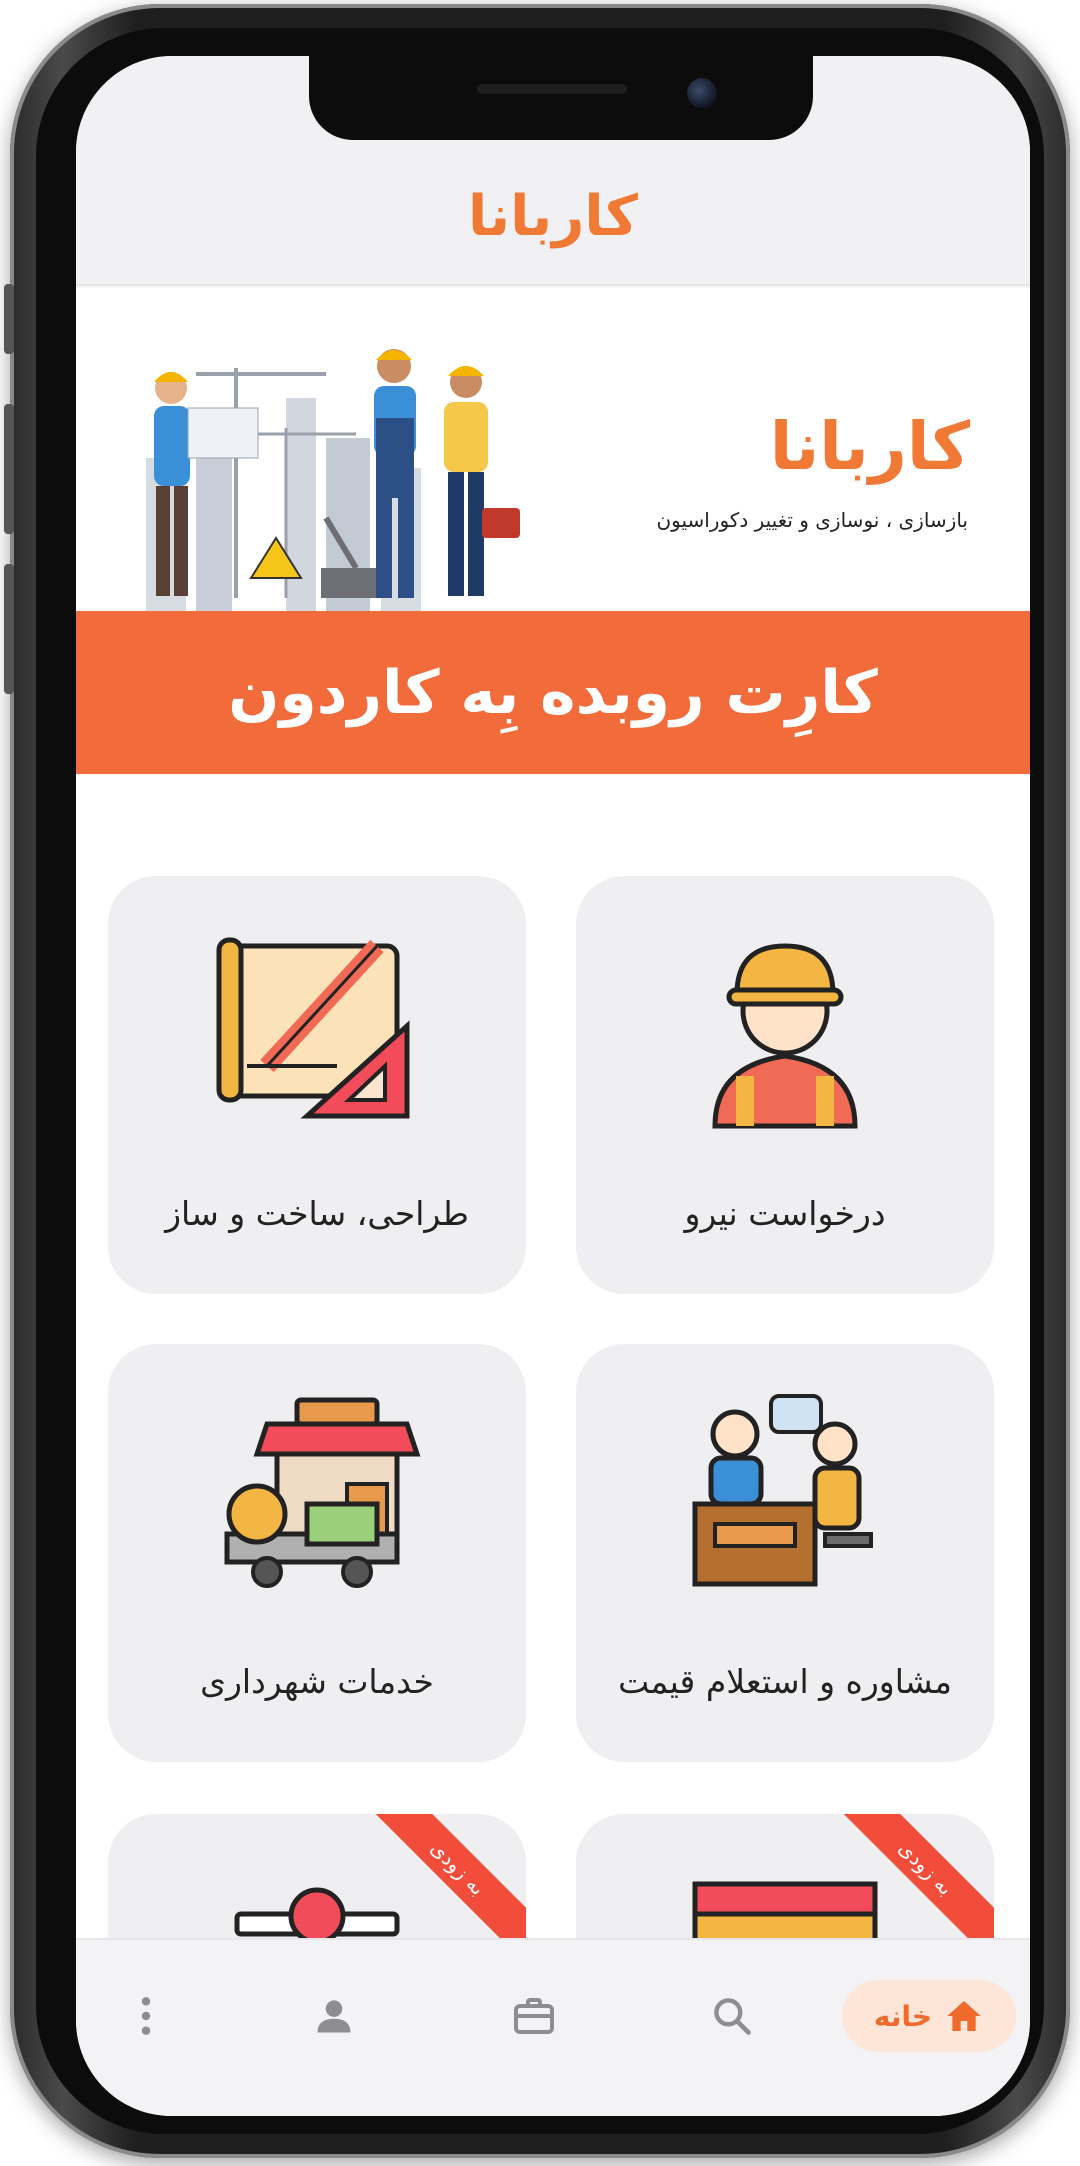 The image size is (1080, 2166). What do you see at coordinates (903, 2016) in the screenshot?
I see `nav-home-label: خانه` at bounding box center [903, 2016].